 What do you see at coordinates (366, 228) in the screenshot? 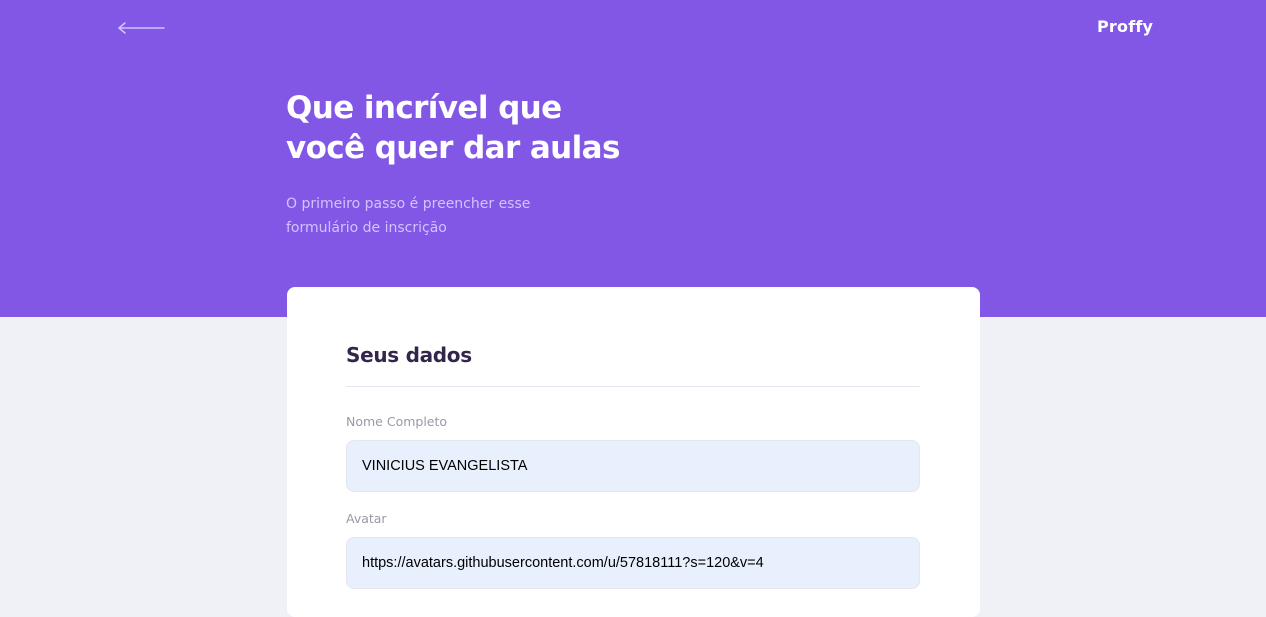
I see `page-description-line: formulário de inscrição` at bounding box center [366, 228].